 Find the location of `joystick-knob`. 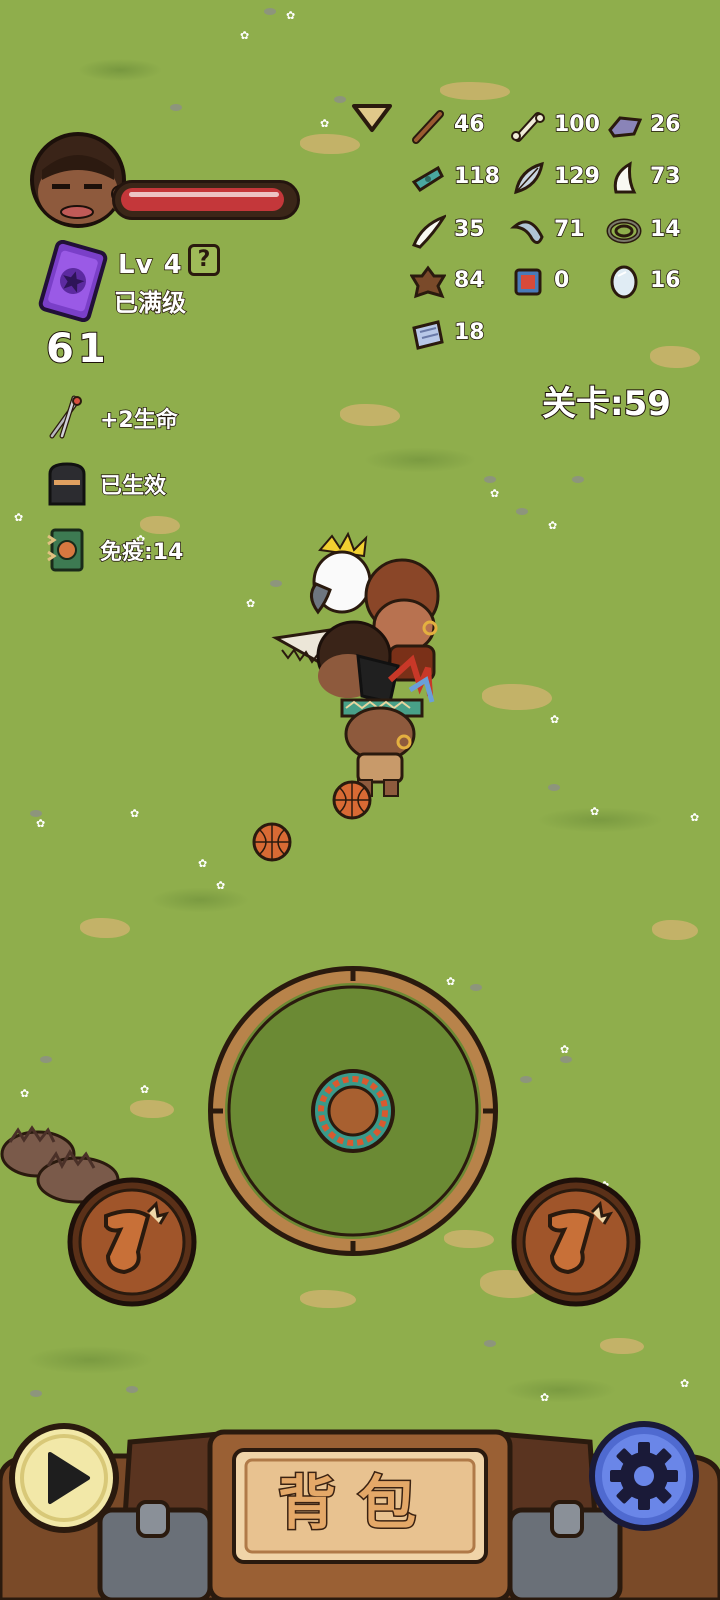

joystick-knob is located at coordinates (353, 1111).